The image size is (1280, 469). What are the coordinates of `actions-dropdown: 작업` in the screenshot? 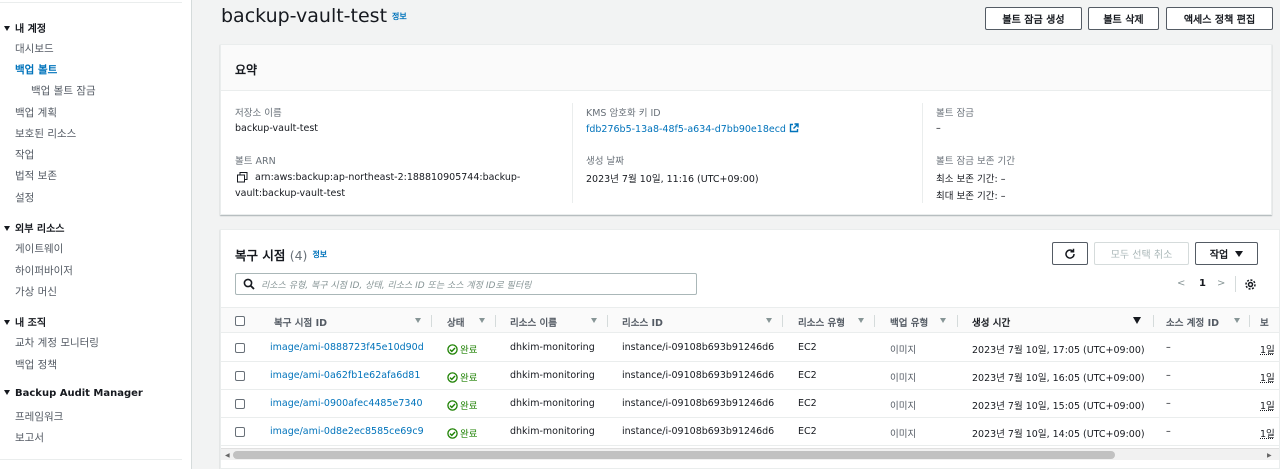 It's located at (1226, 253).